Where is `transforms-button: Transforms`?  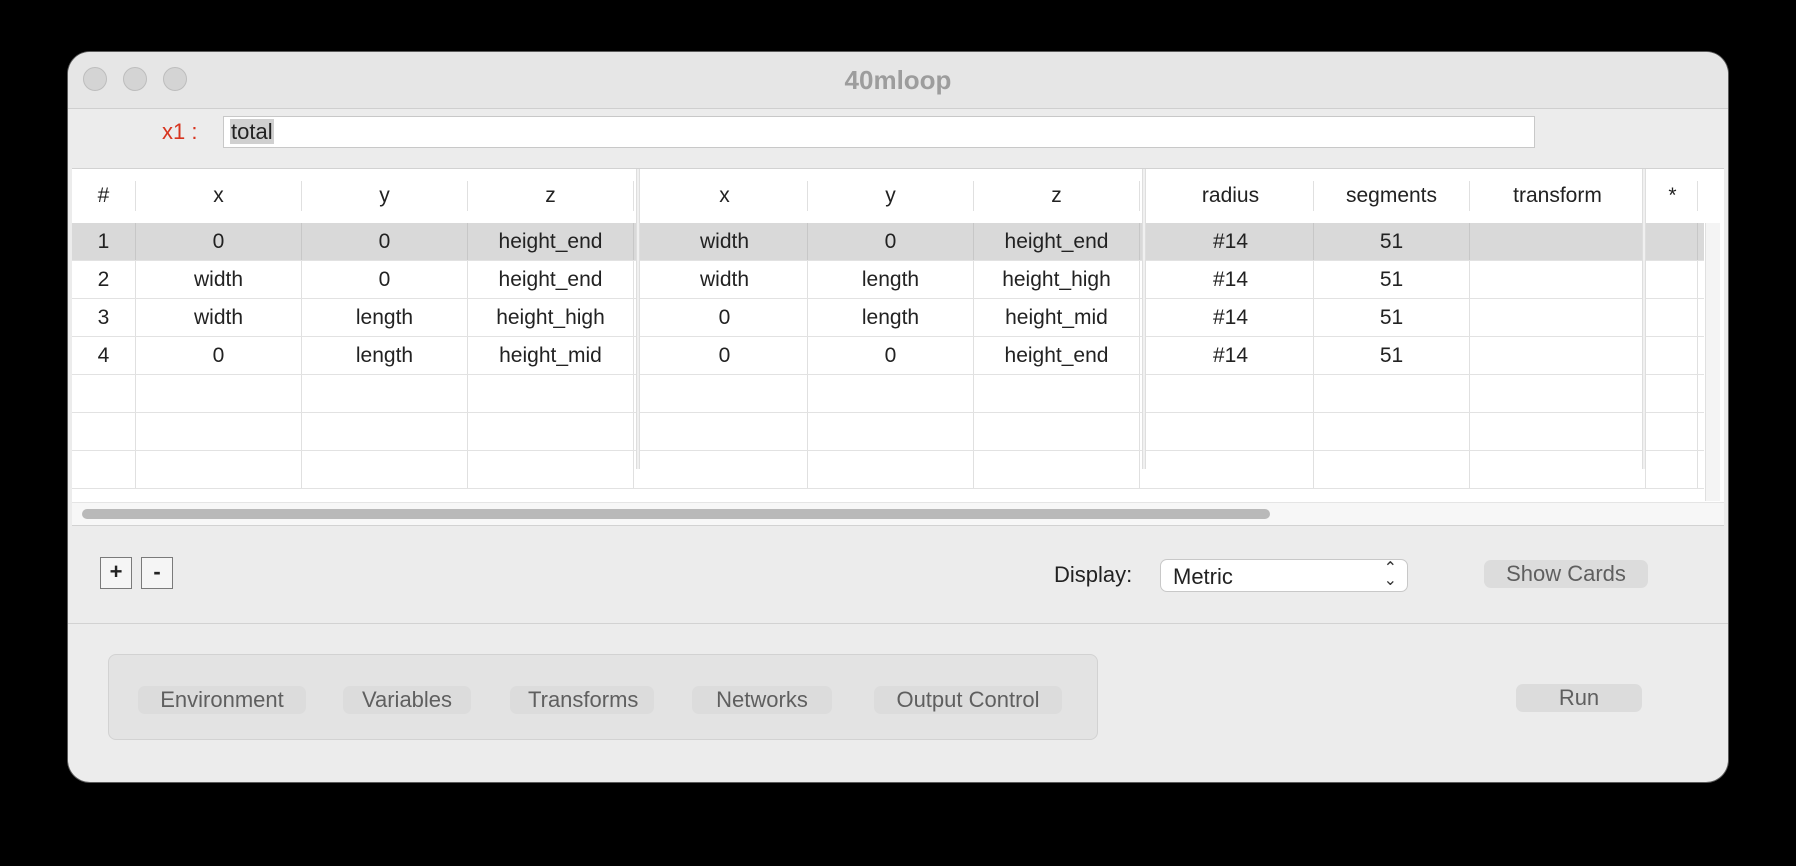
transforms-button: Transforms is located at coordinates (582, 700).